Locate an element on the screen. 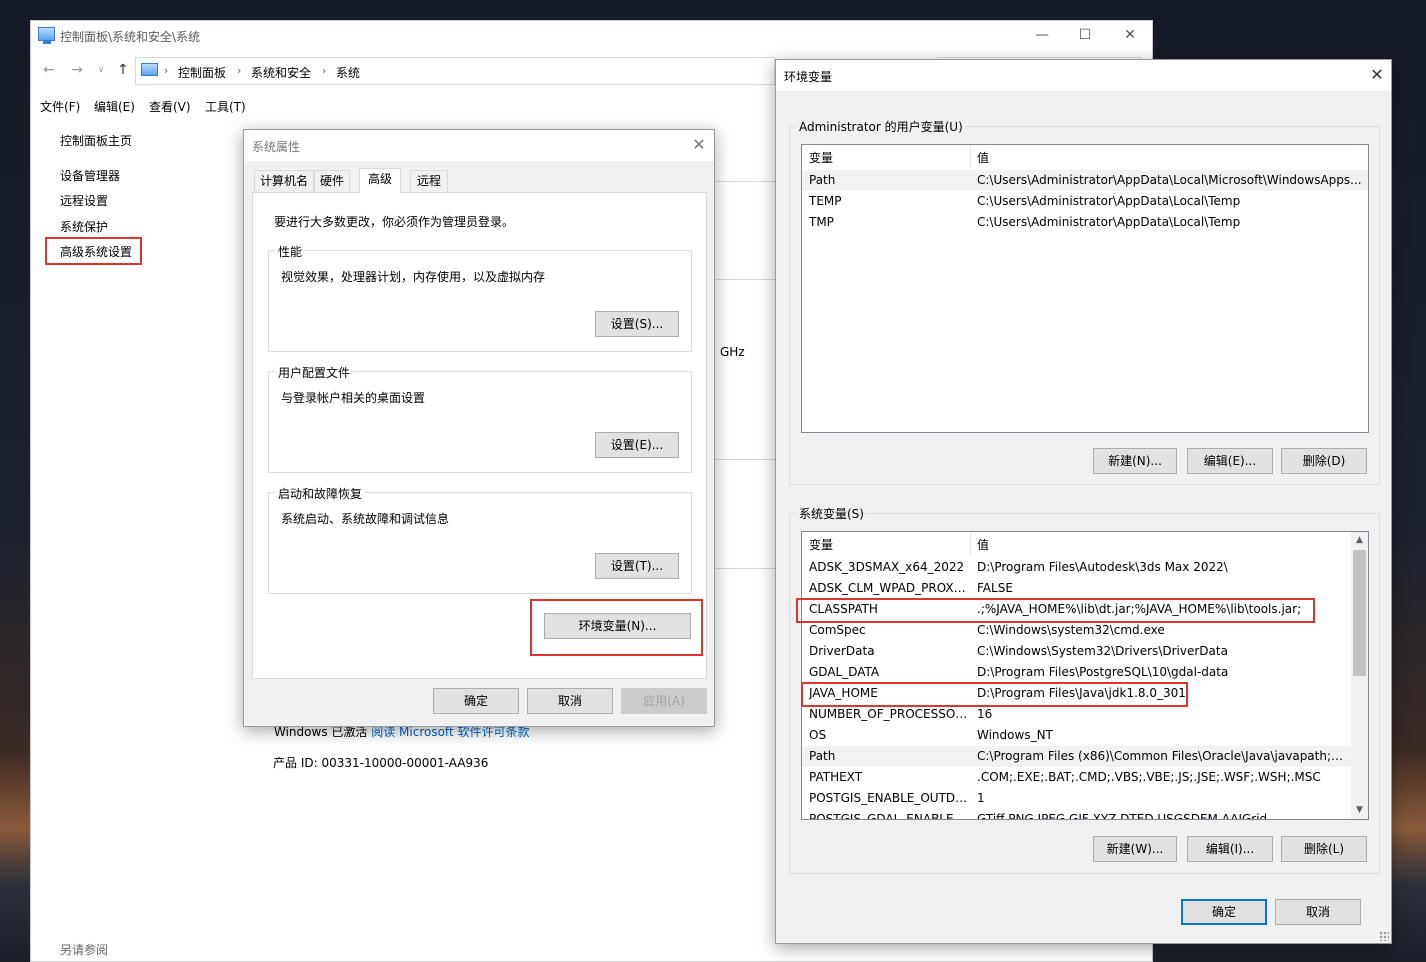 This screenshot has width=1426, height=962. back-arrow-icon: ← is located at coordinates (49, 70).